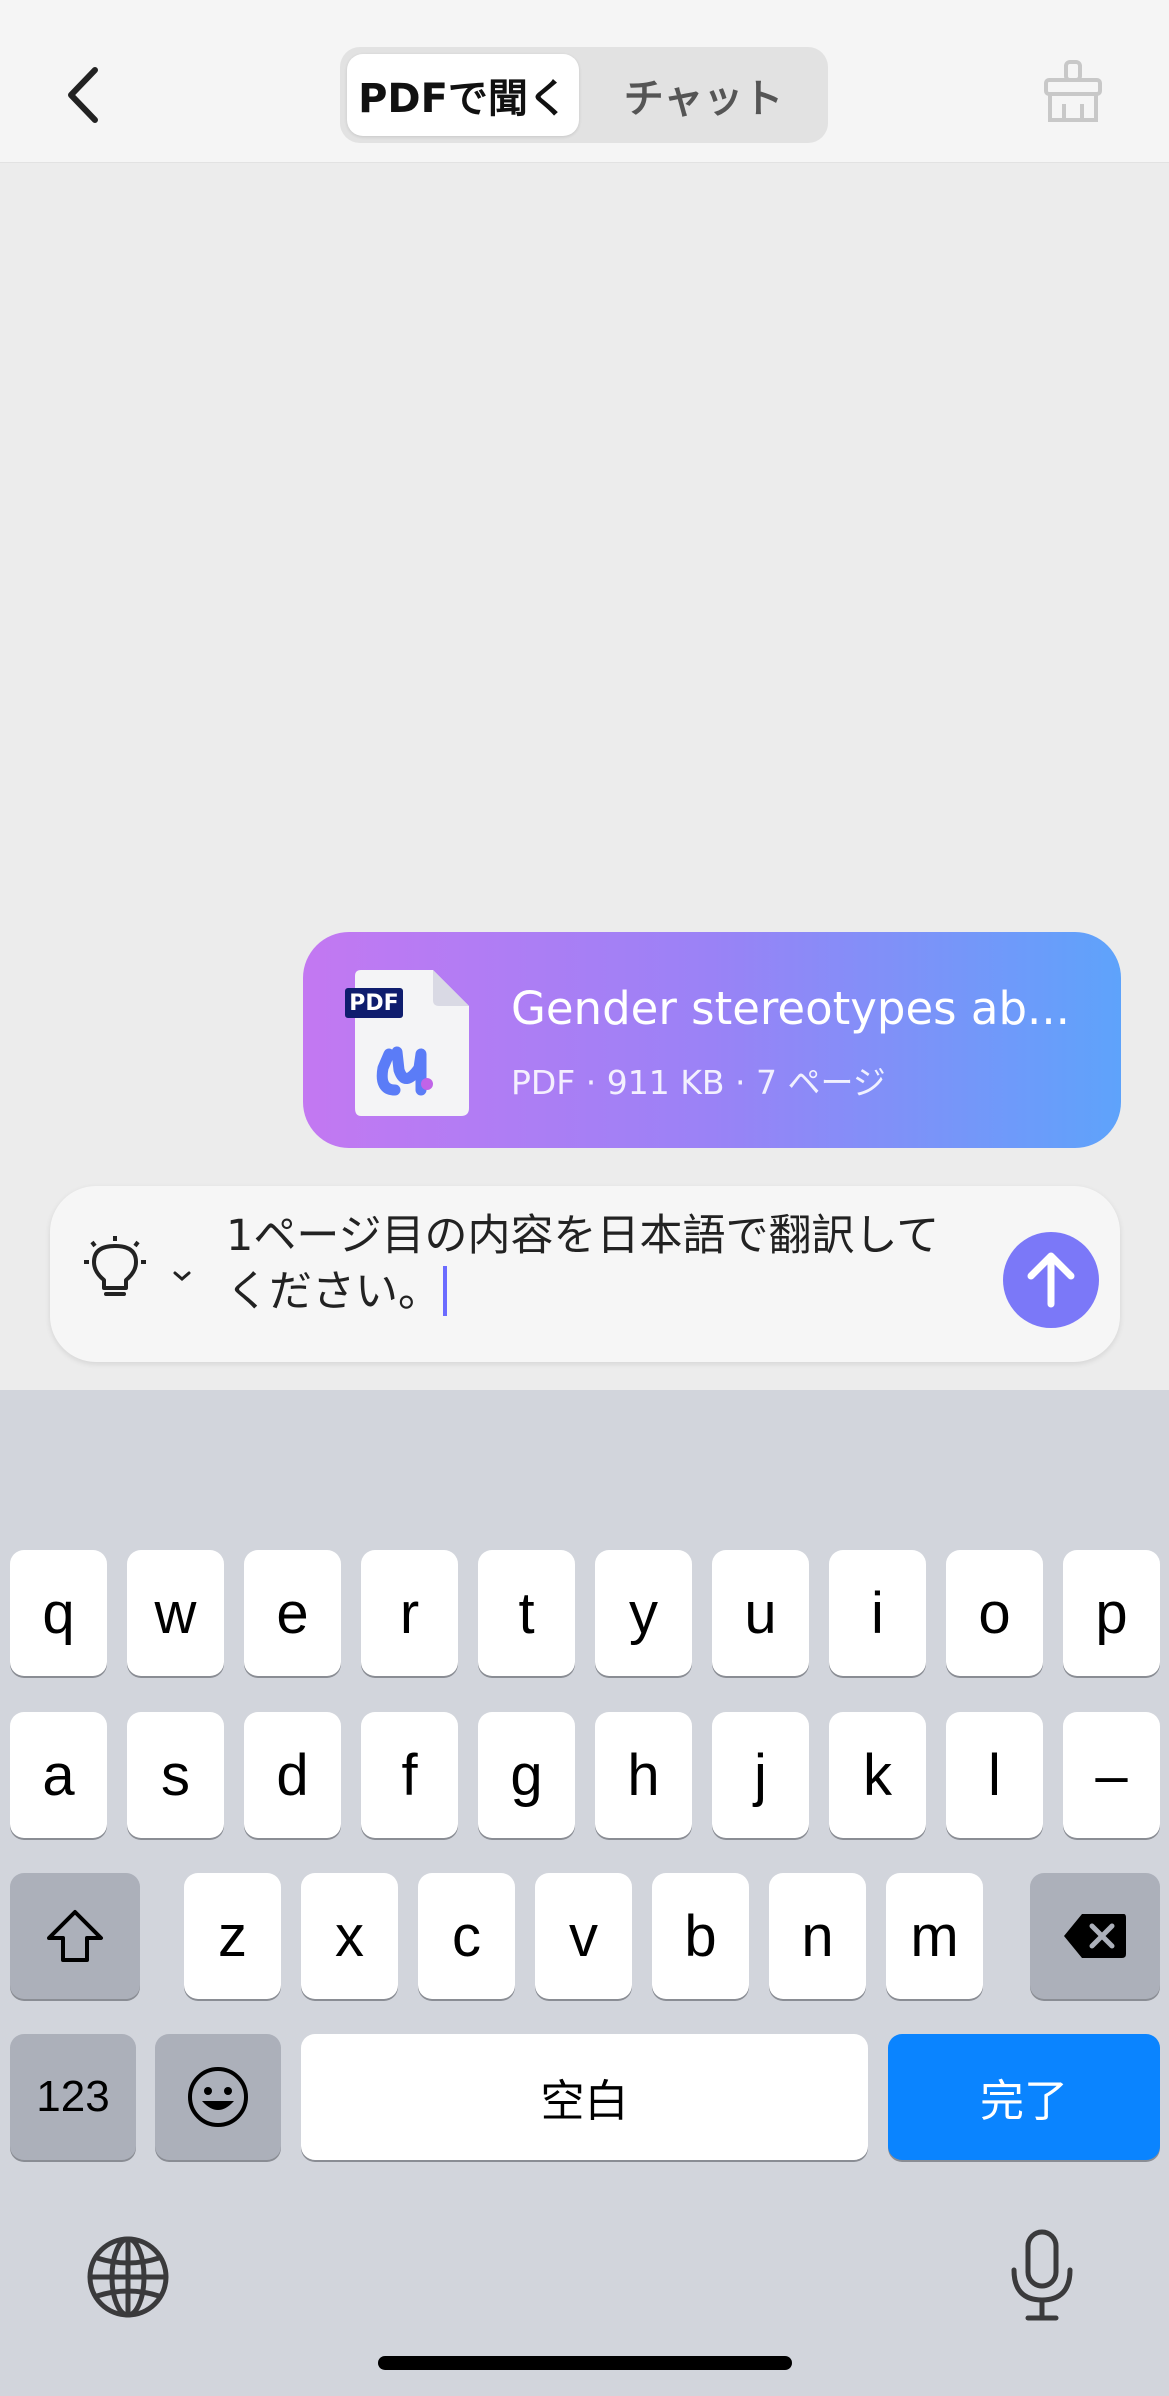 Image resolution: width=1169 pixels, height=2396 pixels. What do you see at coordinates (994, 1613) in the screenshot?
I see `key-o: o` at bounding box center [994, 1613].